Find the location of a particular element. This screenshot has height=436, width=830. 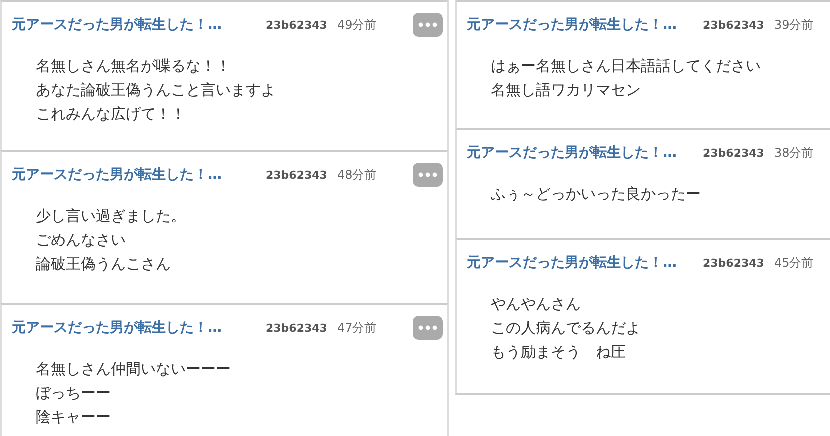

comment-text: 少し言い過ぎました。 is located at coordinates (111, 216).